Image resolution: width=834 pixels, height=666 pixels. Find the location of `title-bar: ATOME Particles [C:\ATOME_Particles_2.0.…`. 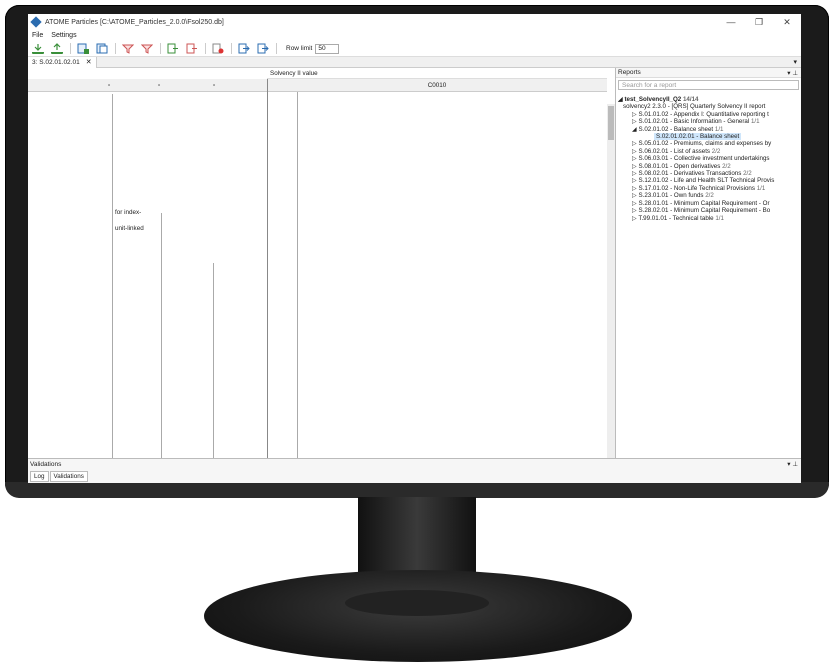

title-bar: ATOME Particles [C:\ATOME_Particles_2.0.… is located at coordinates (414, 22).